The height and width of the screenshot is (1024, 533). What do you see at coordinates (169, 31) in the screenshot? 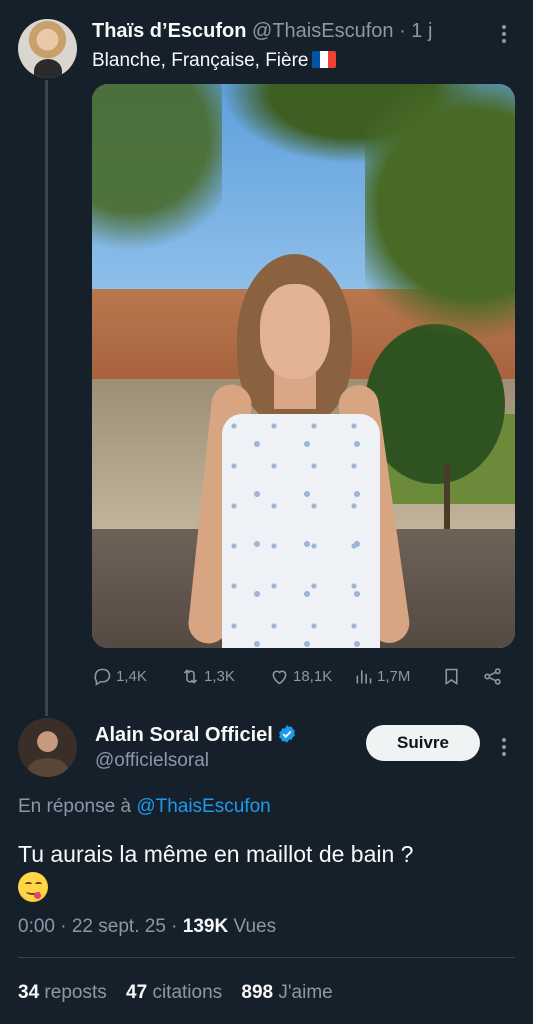
I see `author-name: Thaïs d’Escufon` at bounding box center [169, 31].